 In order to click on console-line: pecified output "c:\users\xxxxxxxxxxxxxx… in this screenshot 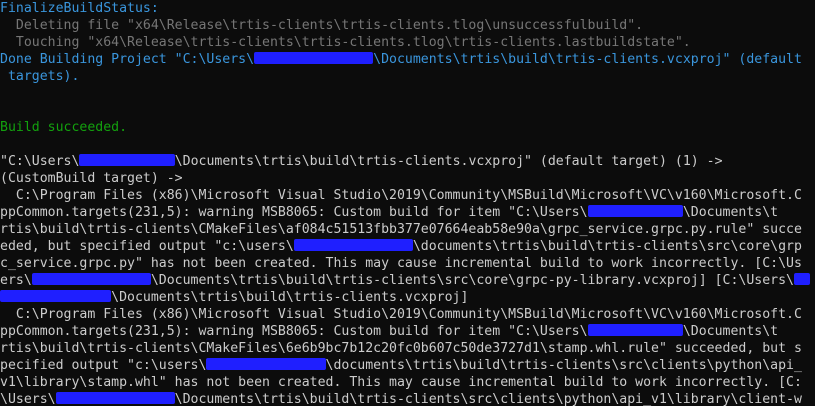, I will do `click(407, 365)`.